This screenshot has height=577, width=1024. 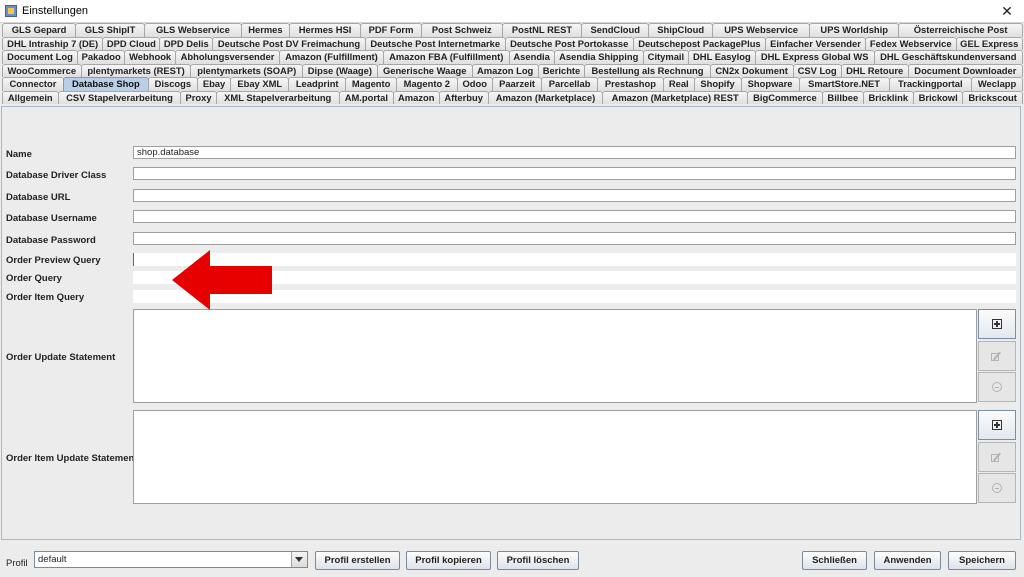 I want to click on edit-item-update-statement-button, so click(x=997, y=457).